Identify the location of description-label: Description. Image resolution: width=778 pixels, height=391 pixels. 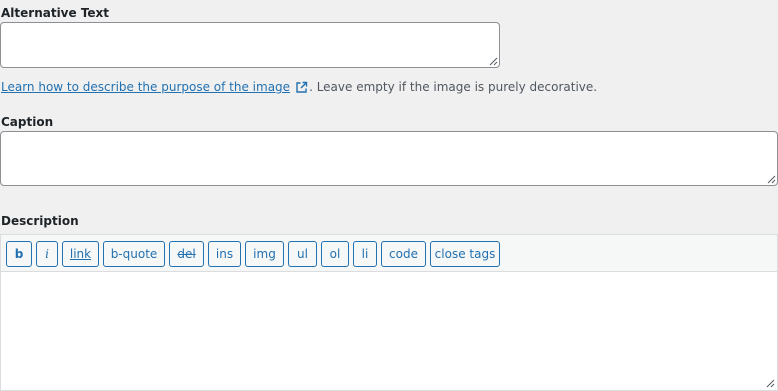
(40, 221).